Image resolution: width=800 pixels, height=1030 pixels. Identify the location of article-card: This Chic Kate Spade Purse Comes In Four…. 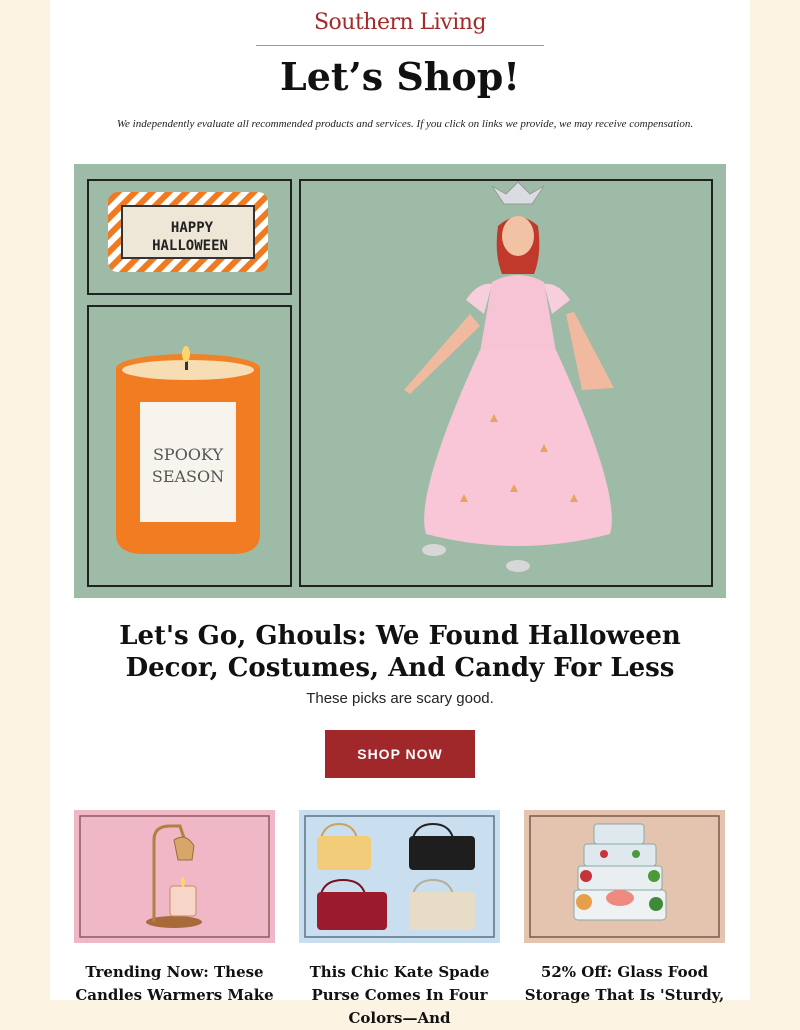
(399, 920).